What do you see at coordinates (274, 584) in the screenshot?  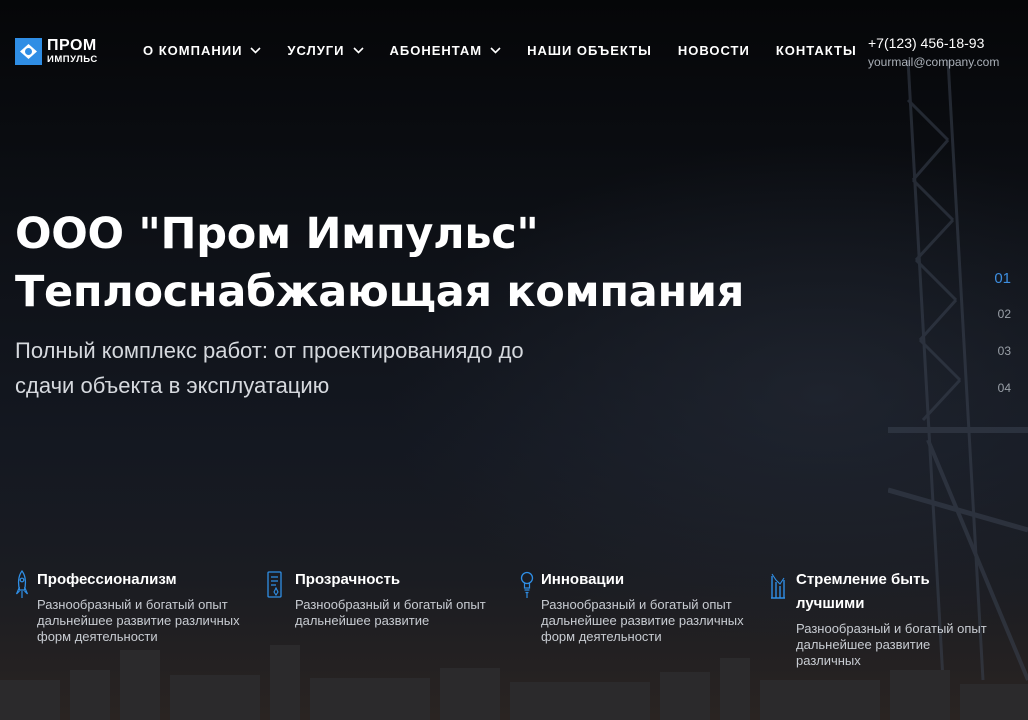 I see `document-icon` at bounding box center [274, 584].